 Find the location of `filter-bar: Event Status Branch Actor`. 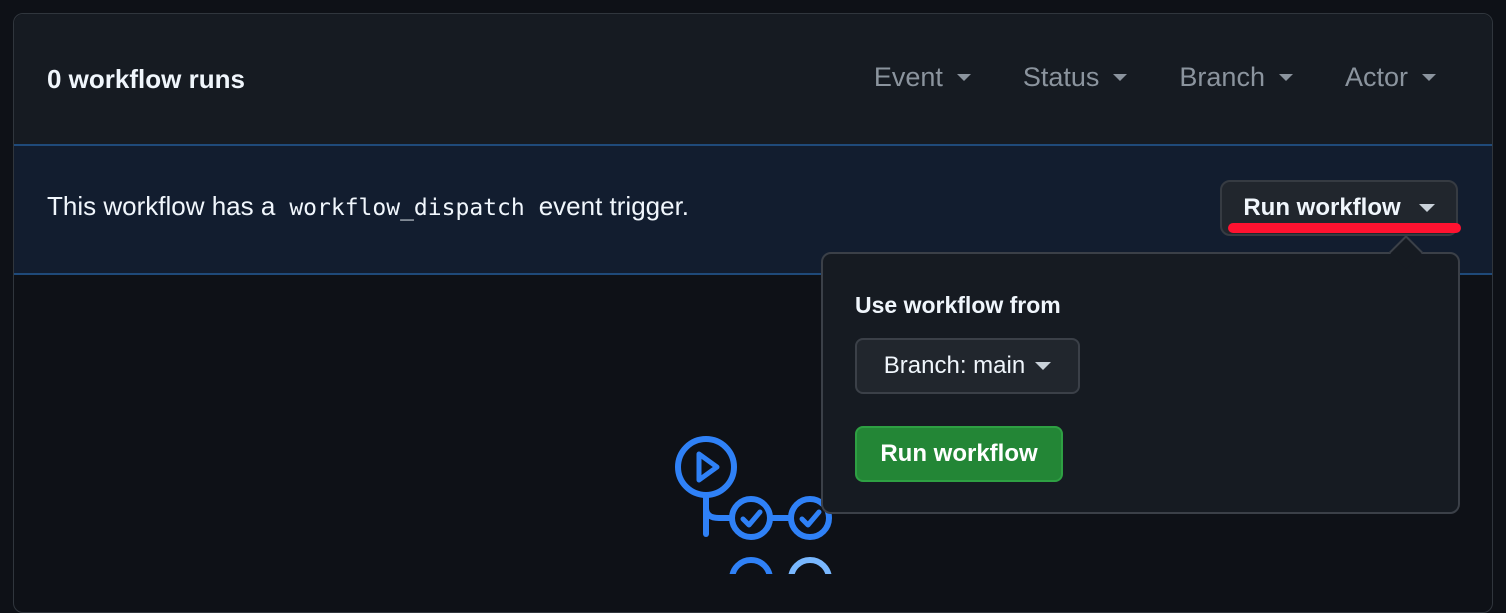

filter-bar: Event Status Branch Actor is located at coordinates (1155, 77).